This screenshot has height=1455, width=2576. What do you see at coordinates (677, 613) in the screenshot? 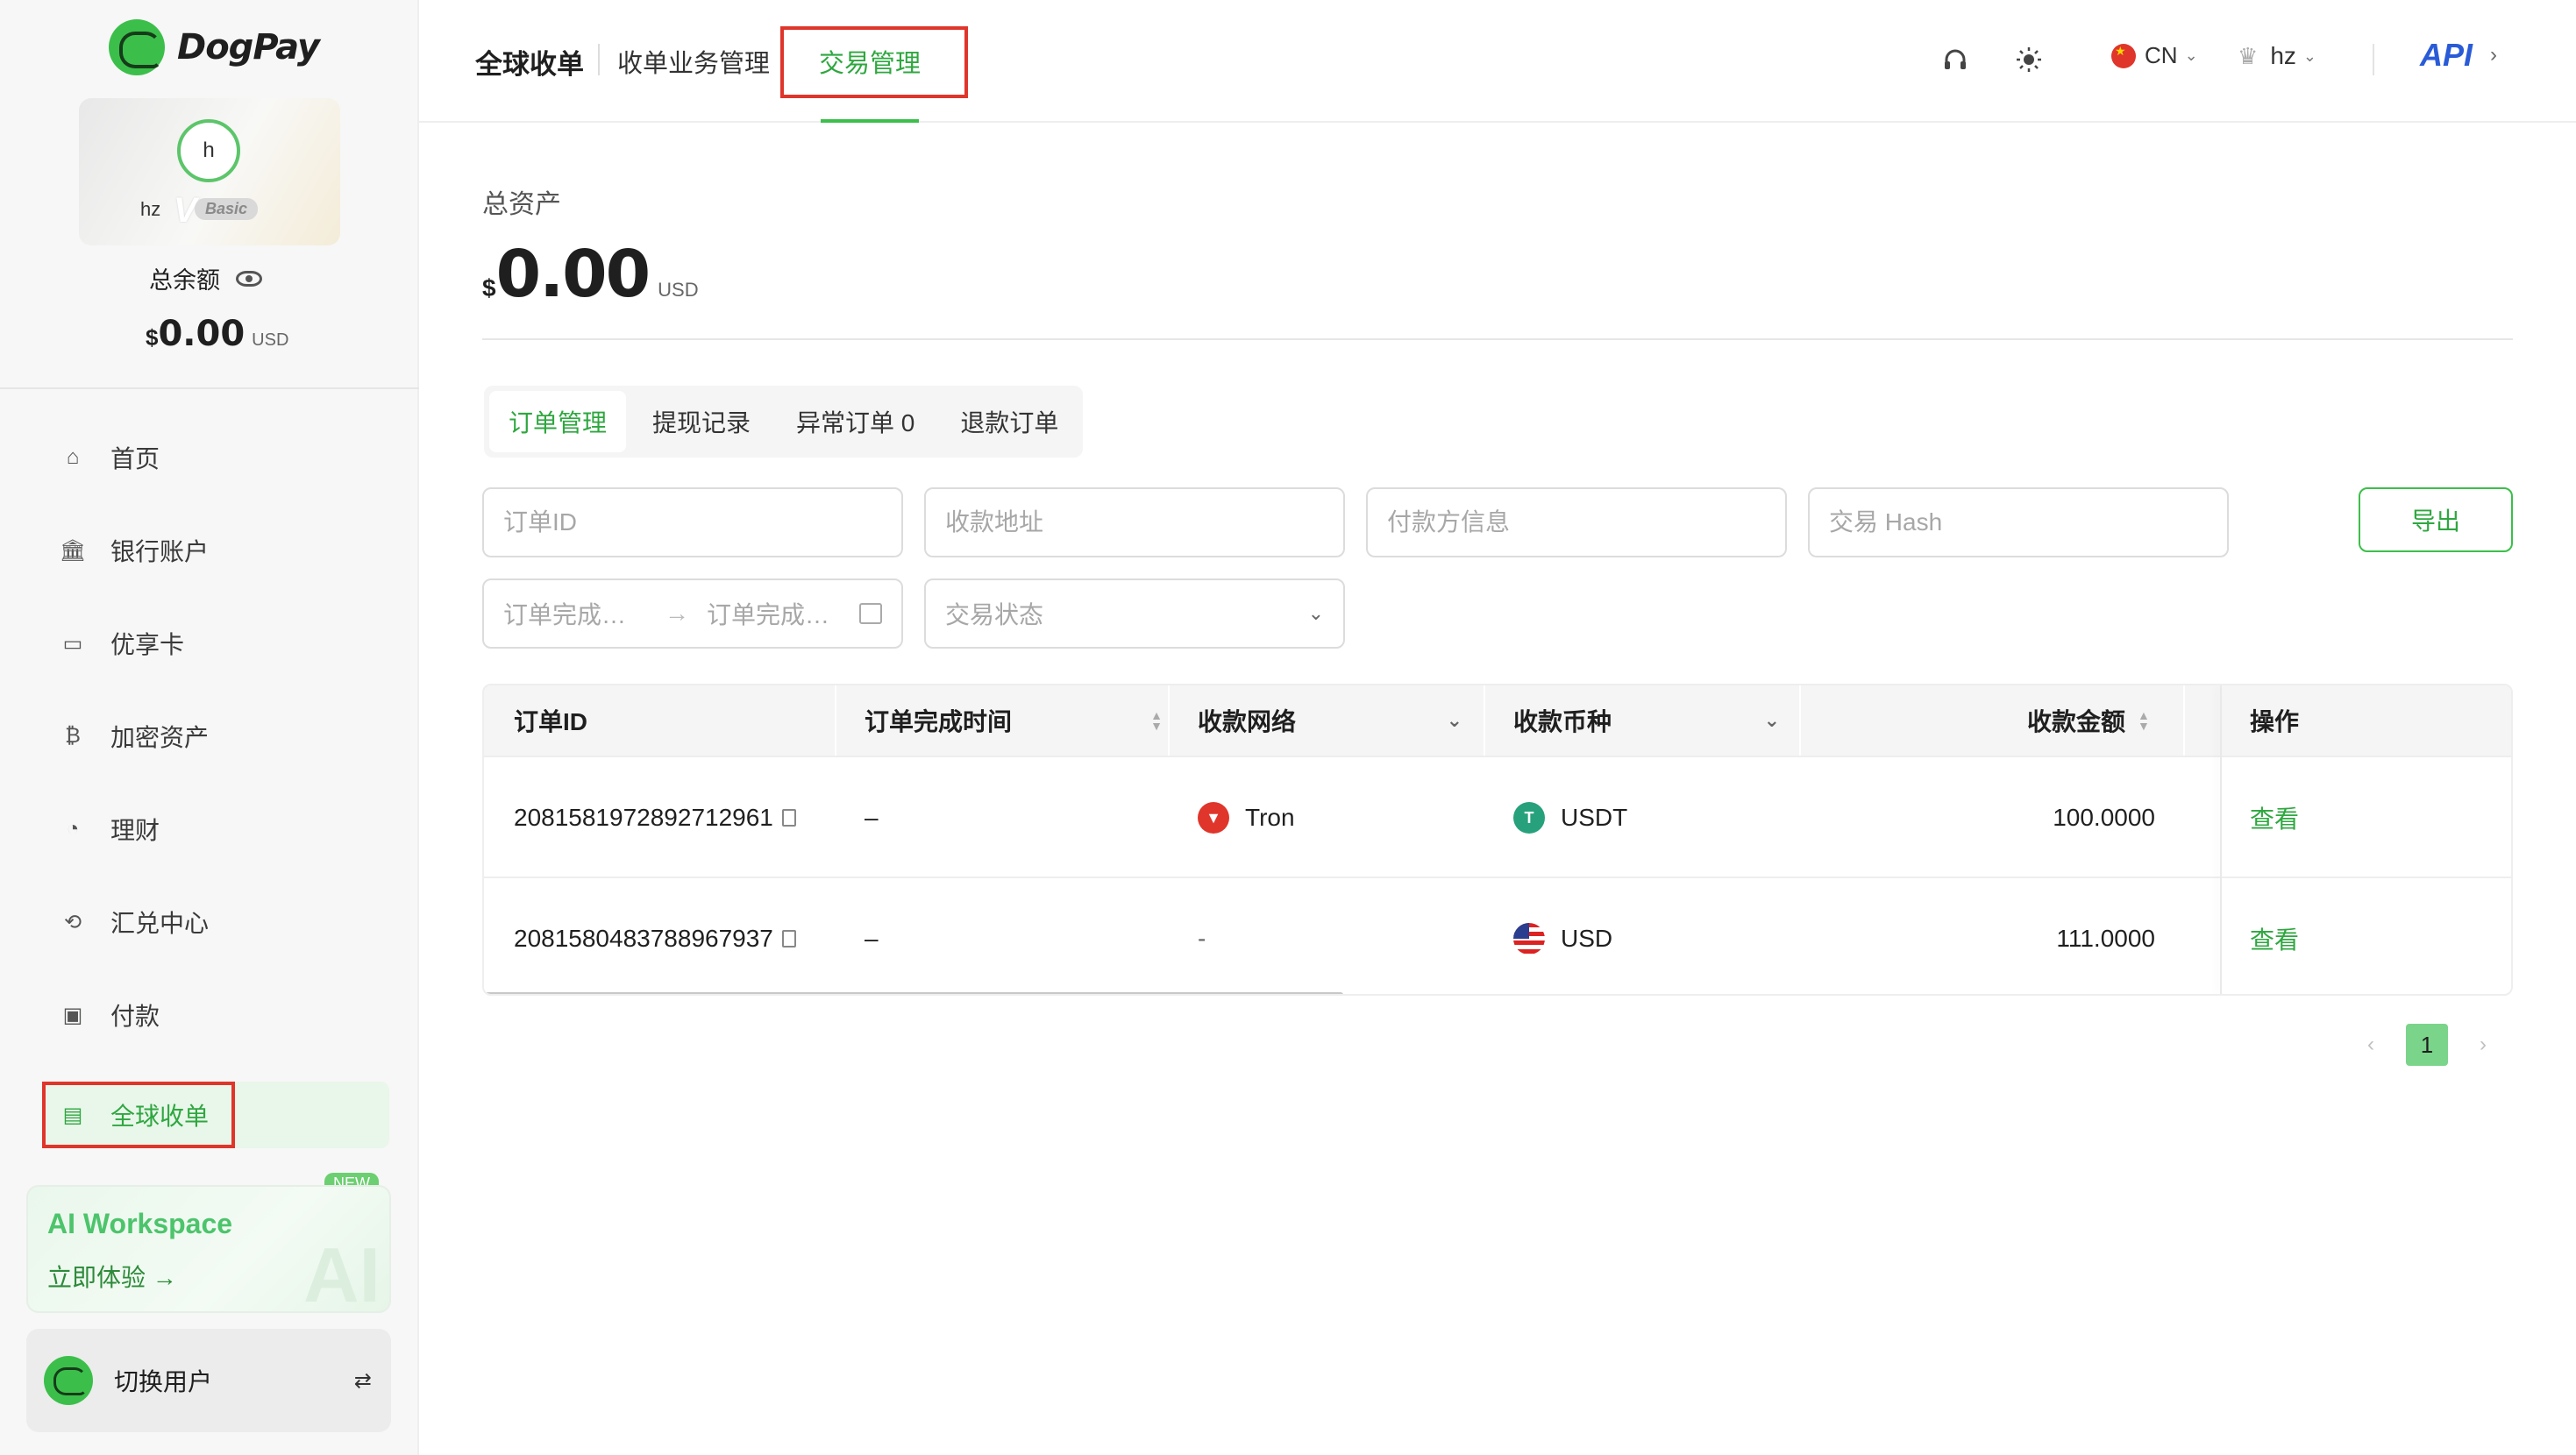
I see `arrow-right-icon: →` at bounding box center [677, 613].